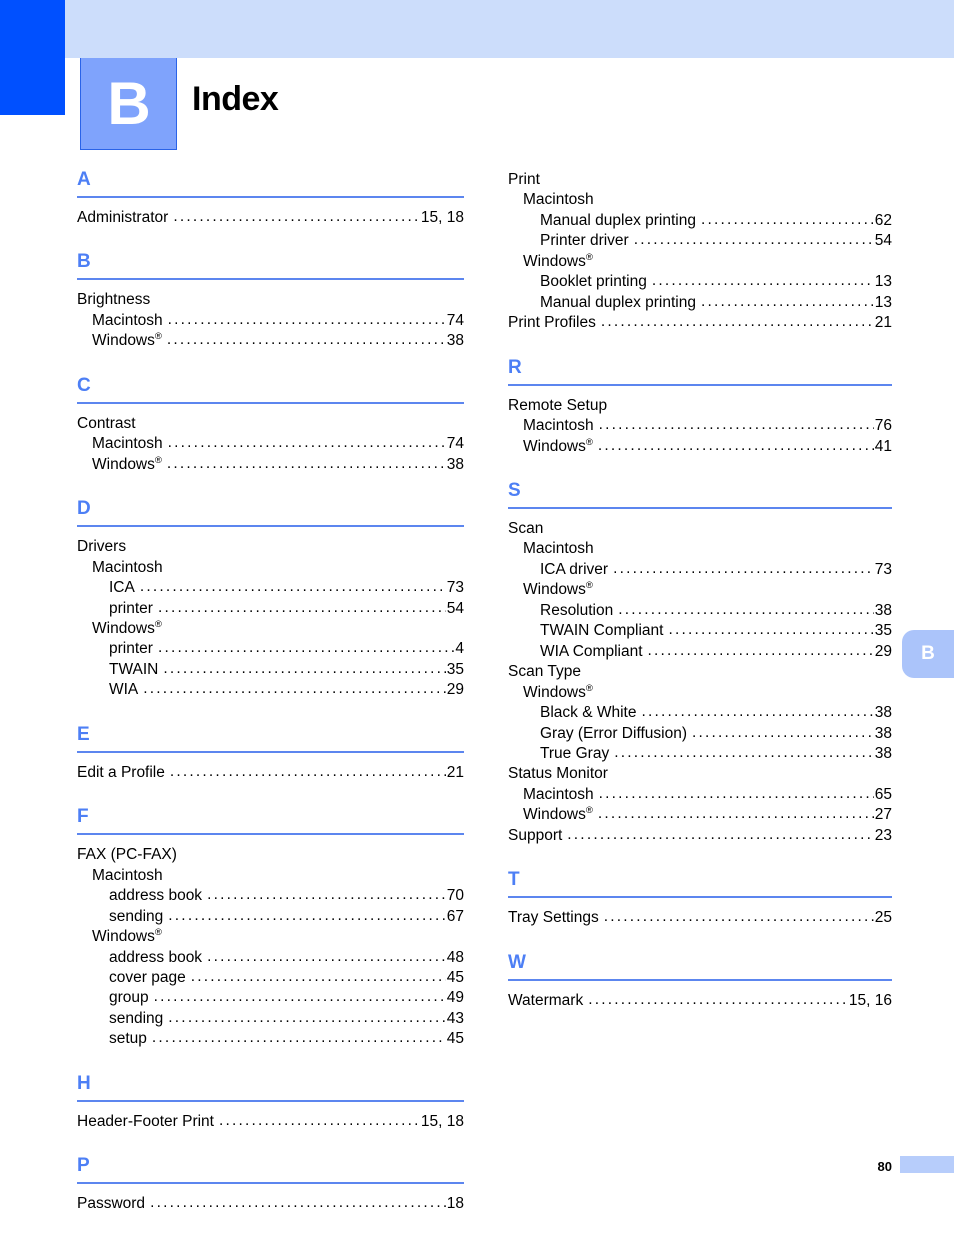 This screenshot has height=1235, width=954. What do you see at coordinates (123, 217) in the screenshot?
I see `index-entry-label: Administrator` at bounding box center [123, 217].